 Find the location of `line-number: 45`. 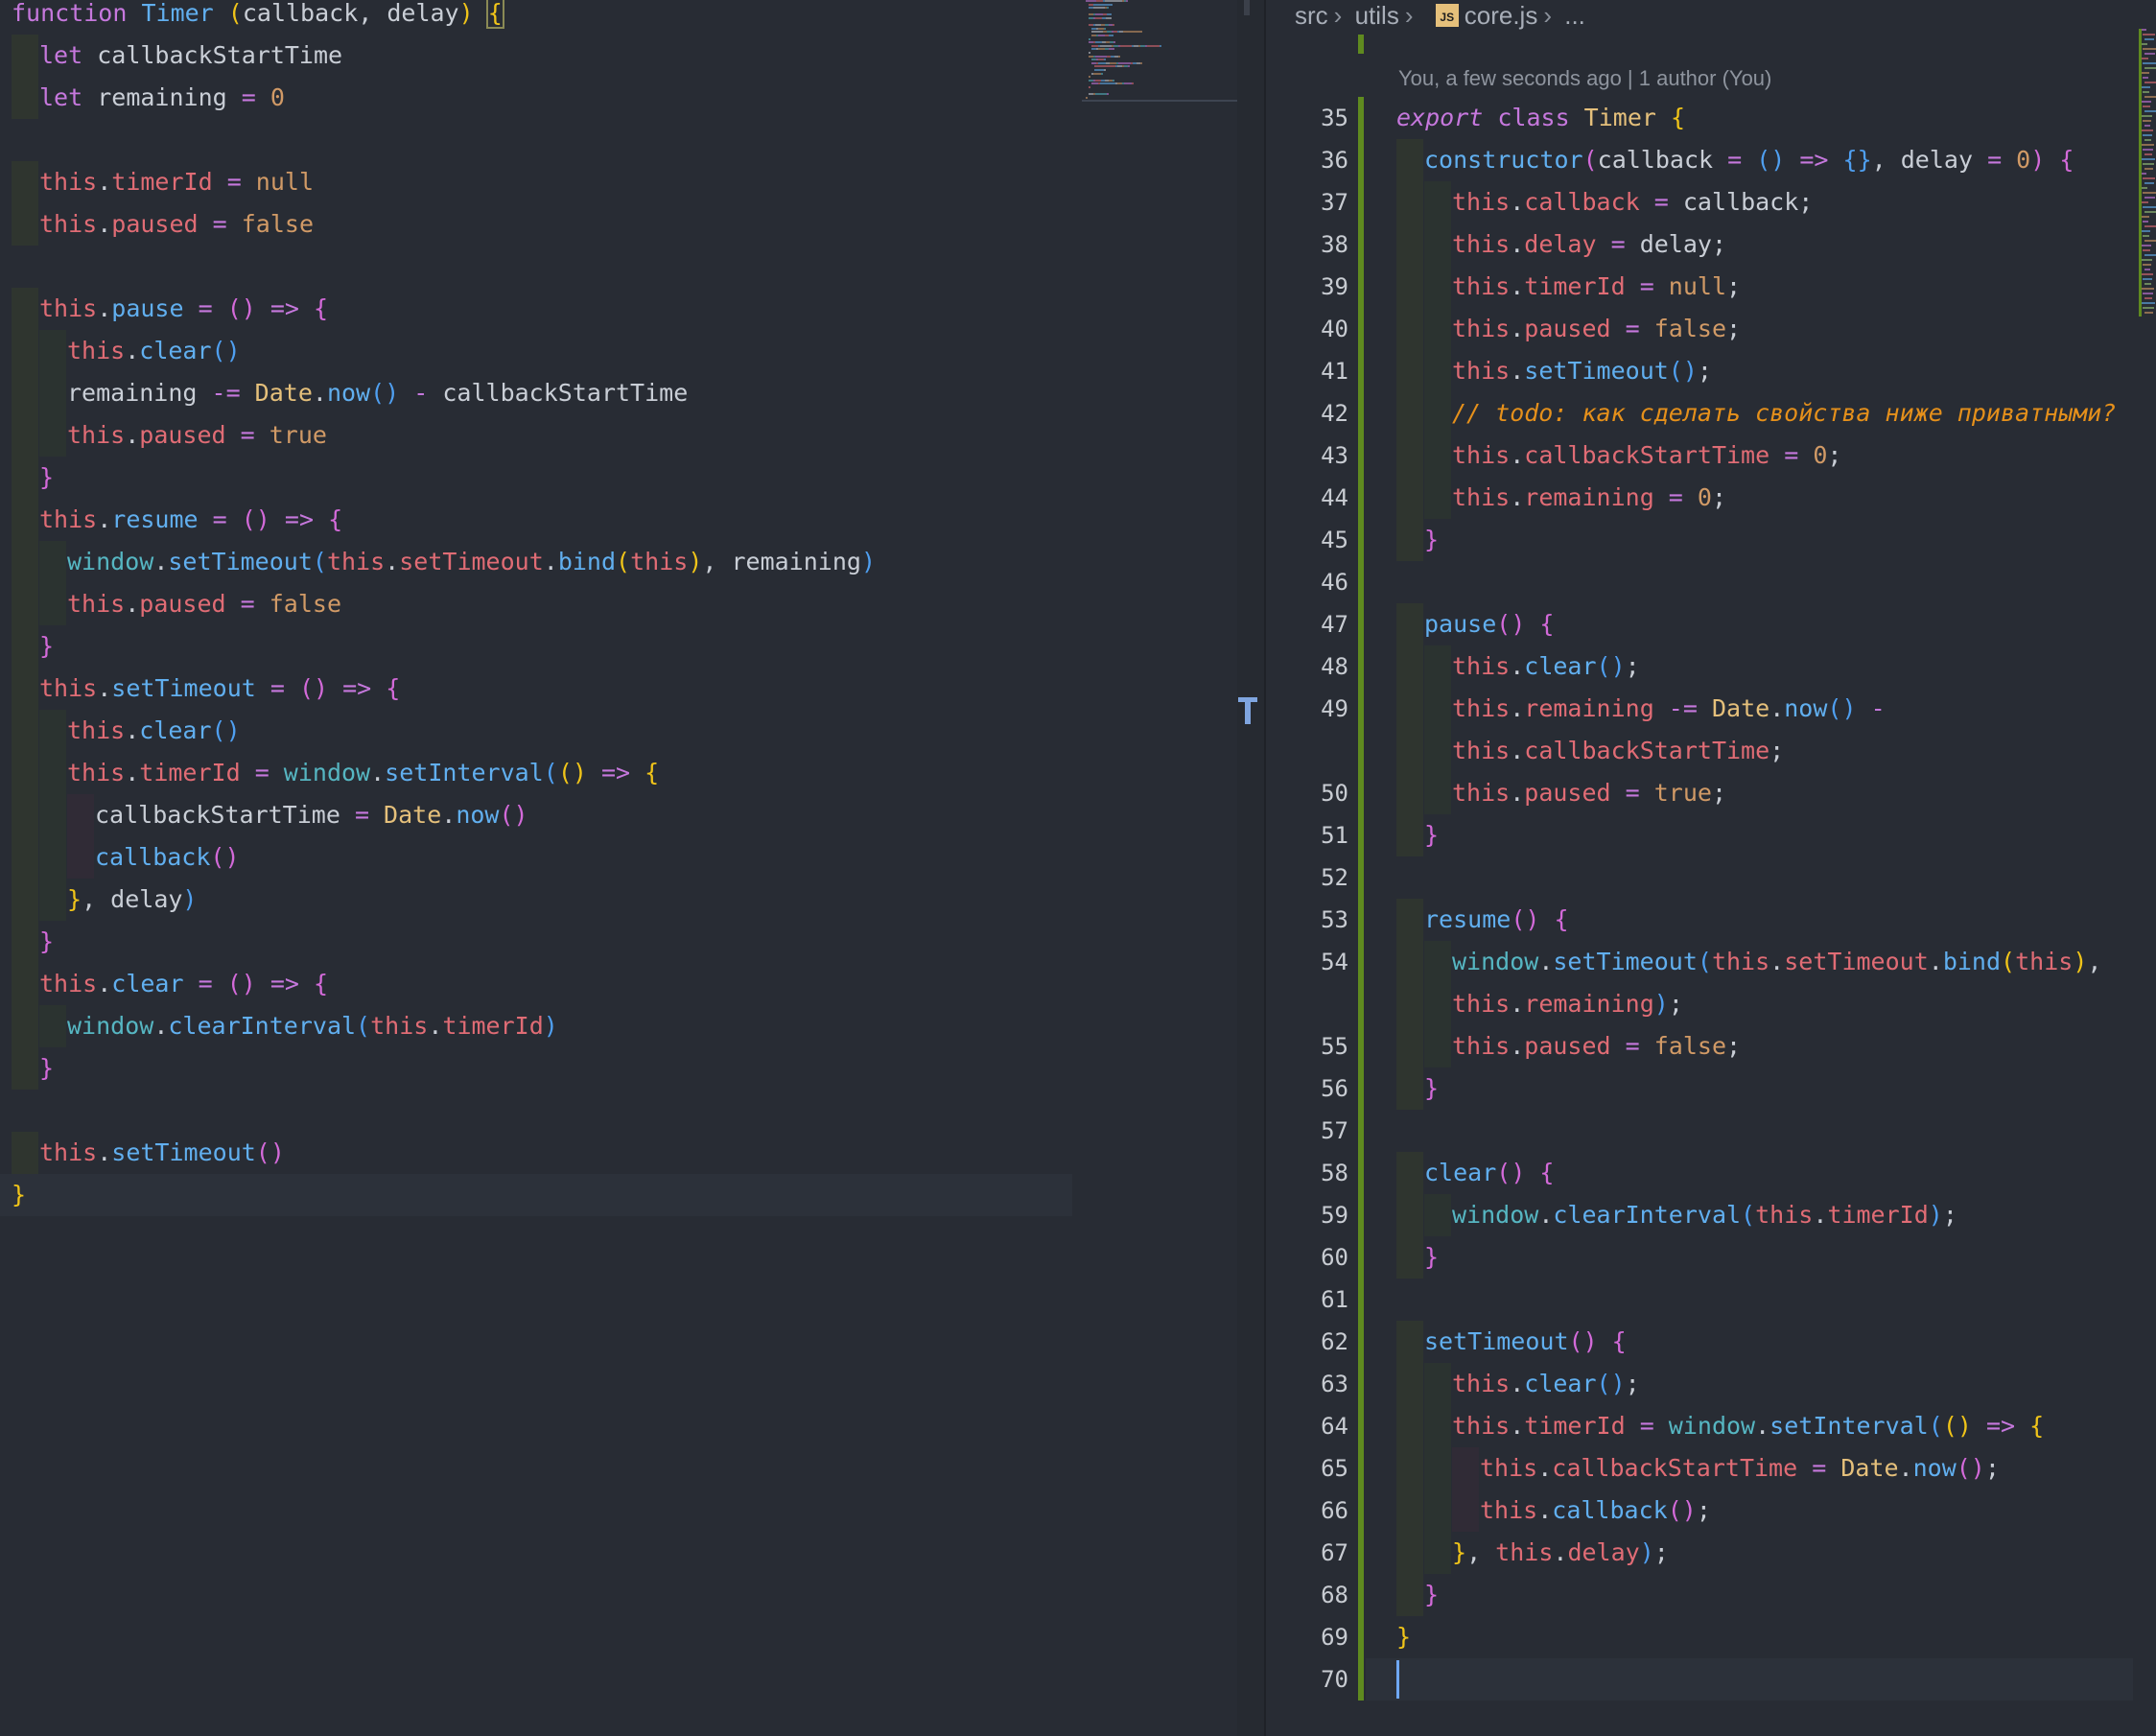

line-number: 45 is located at coordinates (1307, 540).